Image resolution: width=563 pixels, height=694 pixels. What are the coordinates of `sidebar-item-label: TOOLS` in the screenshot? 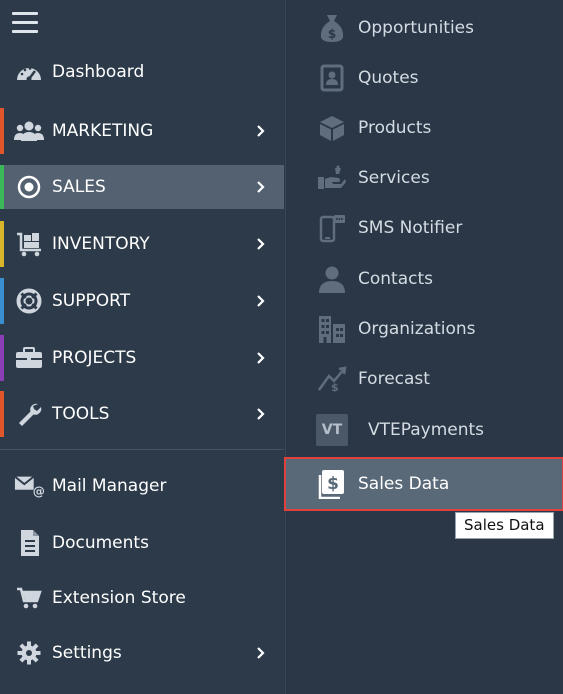 It's located at (81, 414).